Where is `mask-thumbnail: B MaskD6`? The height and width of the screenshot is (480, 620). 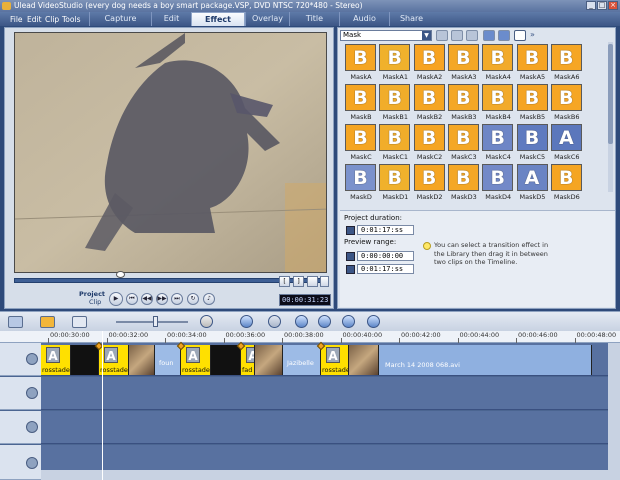
mask-thumbnail: B MaskD6 is located at coordinates (567, 184).